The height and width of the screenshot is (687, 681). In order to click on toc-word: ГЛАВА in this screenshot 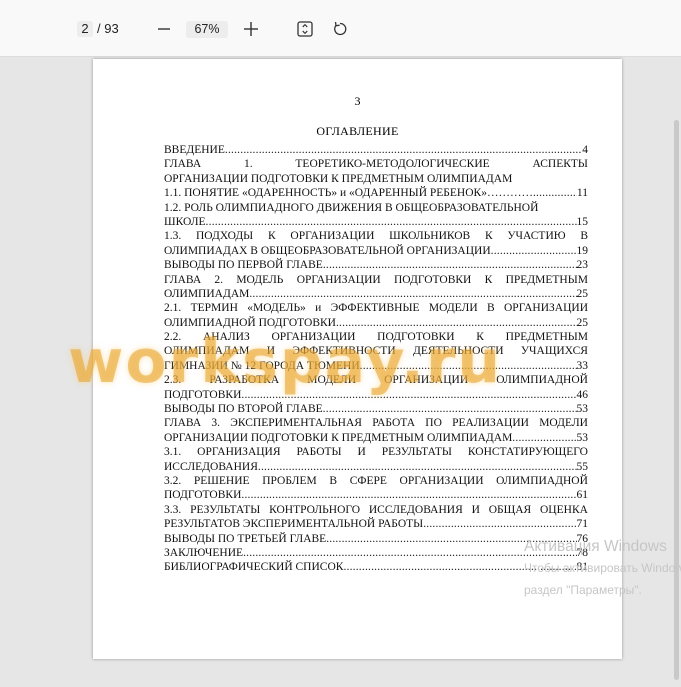, I will do `click(183, 164)`.